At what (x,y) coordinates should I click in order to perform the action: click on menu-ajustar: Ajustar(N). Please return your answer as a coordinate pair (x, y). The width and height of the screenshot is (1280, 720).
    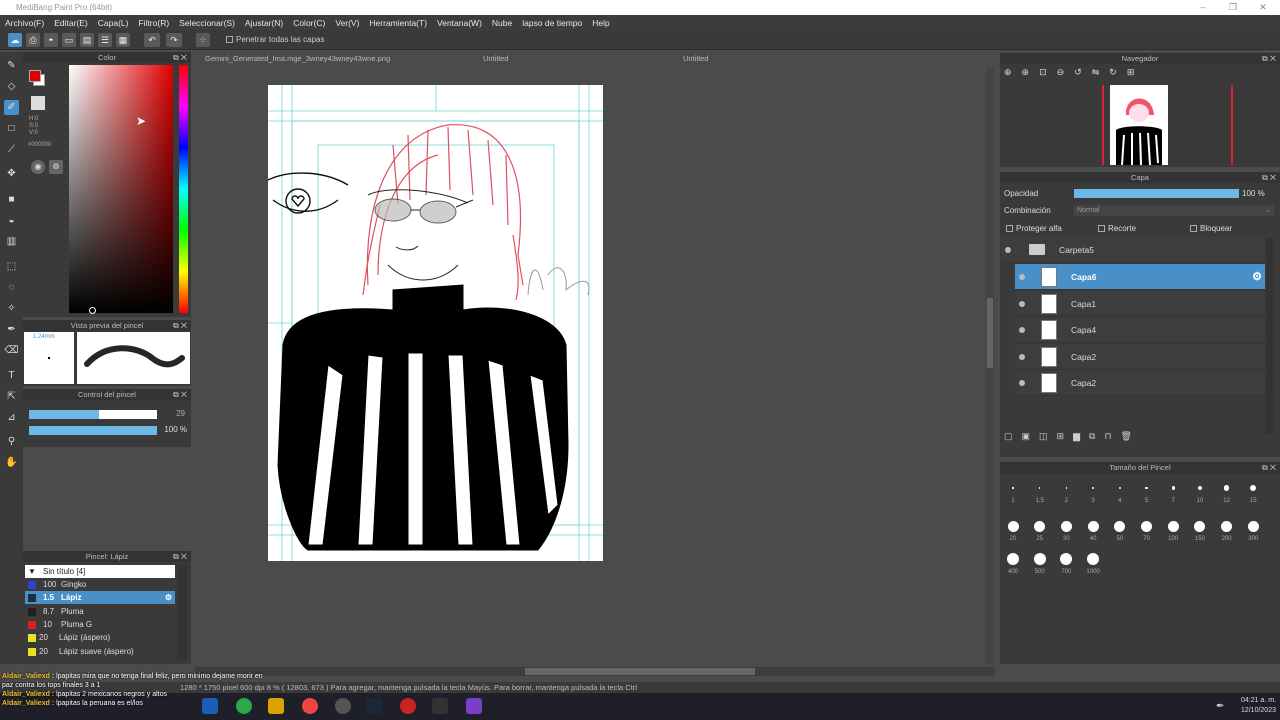
    Looking at the image, I should click on (264, 23).